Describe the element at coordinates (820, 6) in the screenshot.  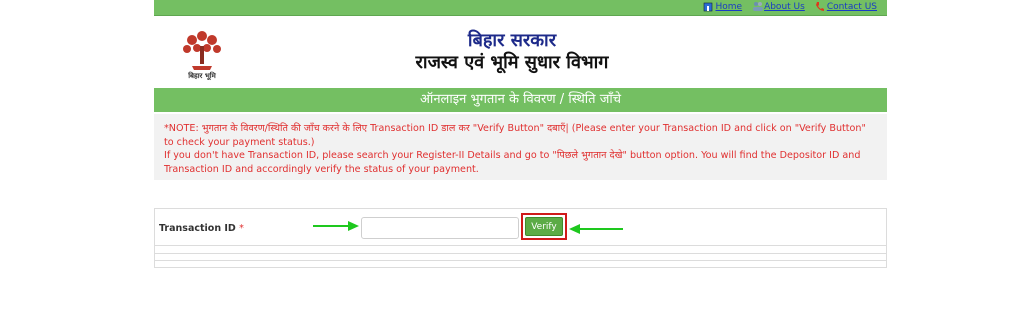
I see `phone-icon` at that location.